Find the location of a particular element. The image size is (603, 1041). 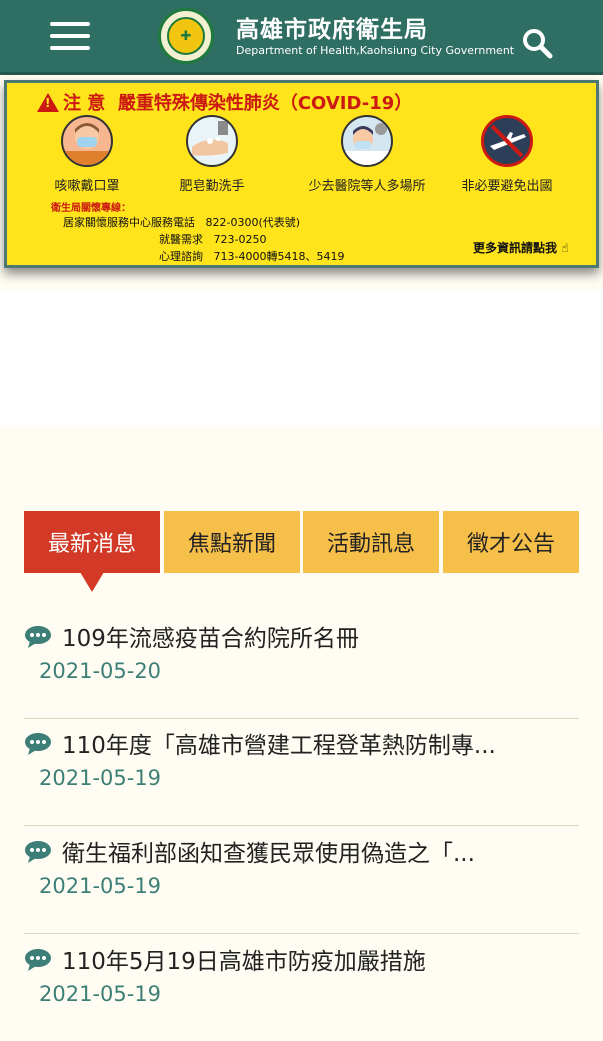

kaohsiung-health-logo: ✚ is located at coordinates (186, 36).